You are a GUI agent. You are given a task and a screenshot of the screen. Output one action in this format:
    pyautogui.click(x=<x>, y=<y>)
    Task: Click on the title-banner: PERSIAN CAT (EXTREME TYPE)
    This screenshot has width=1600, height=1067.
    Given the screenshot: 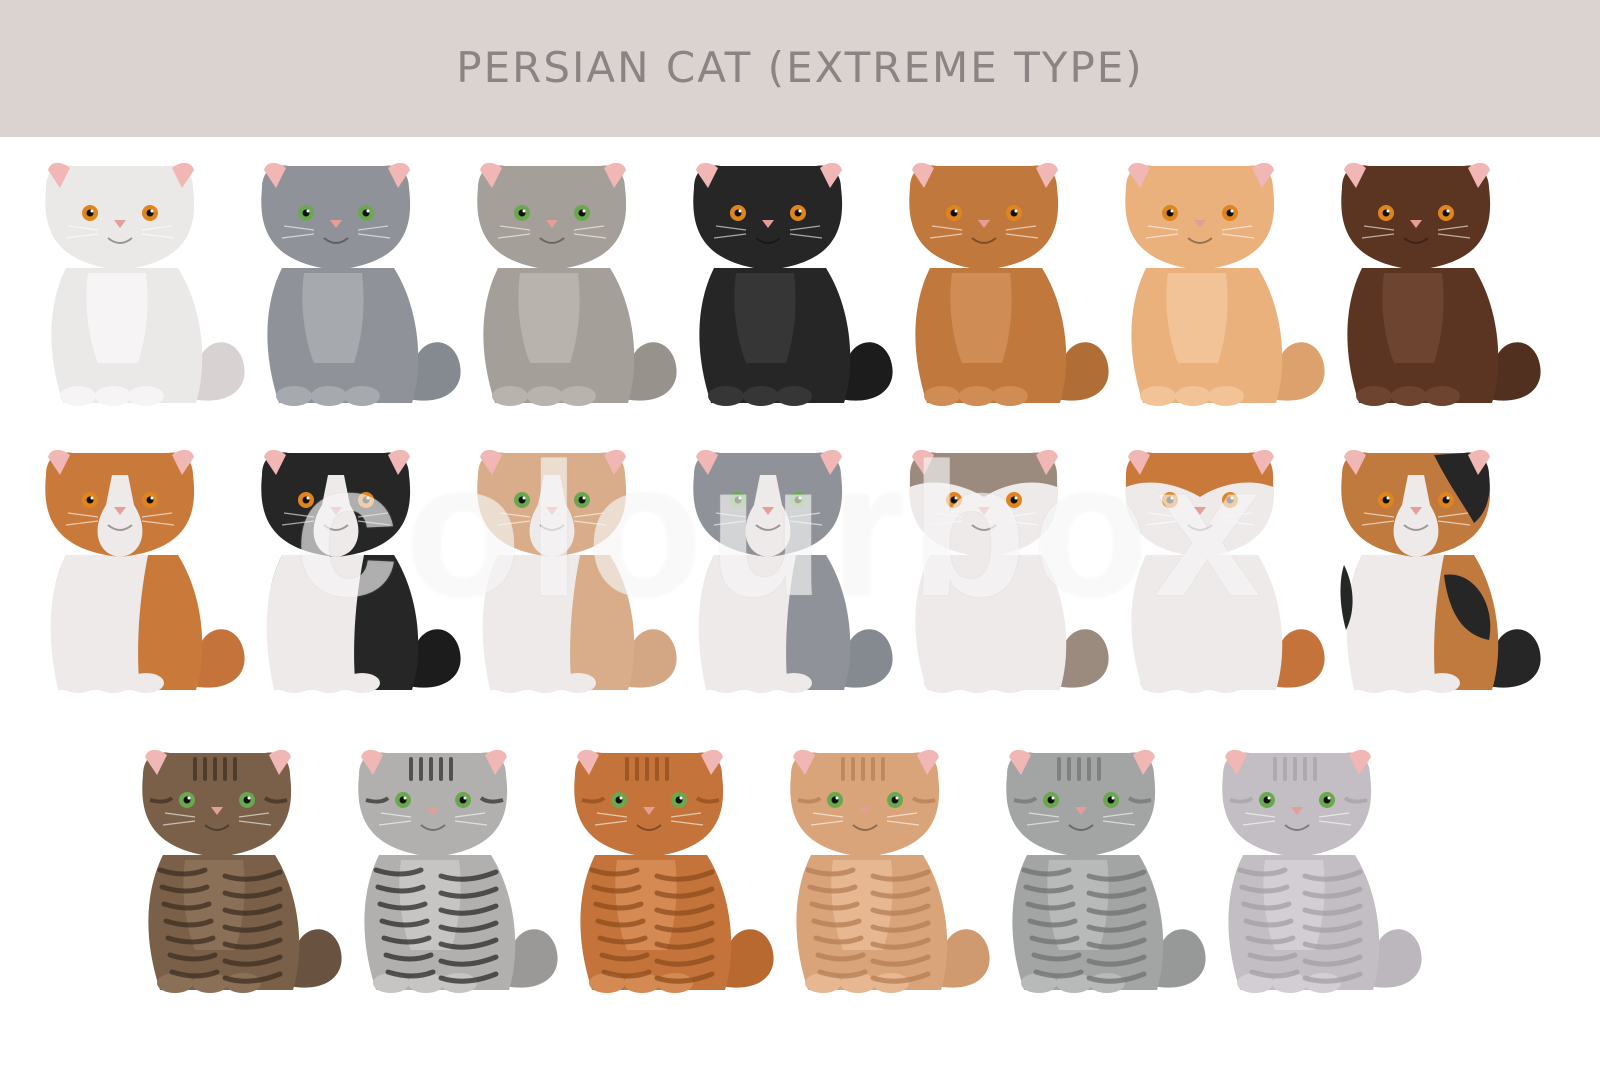 What is the action you would take?
    pyautogui.click(x=800, y=68)
    